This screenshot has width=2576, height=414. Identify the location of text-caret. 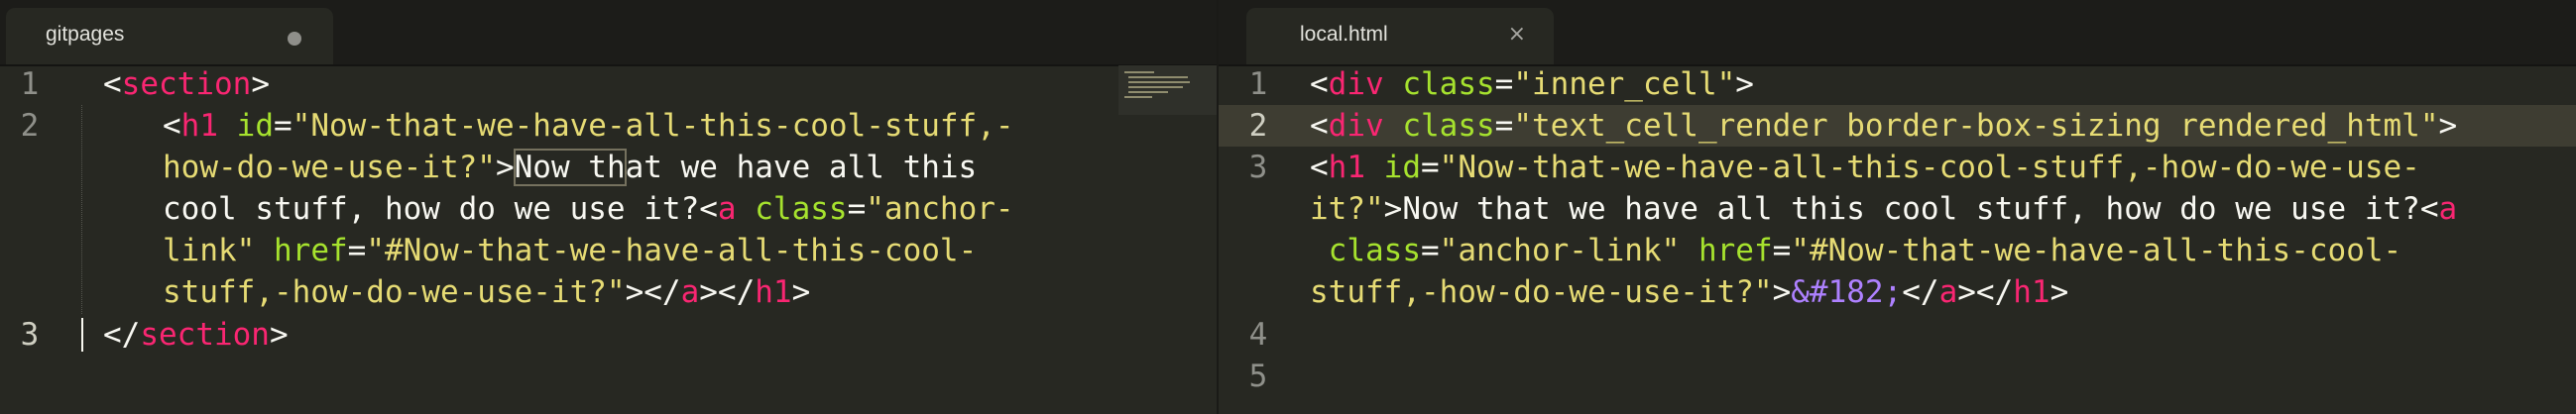
(82, 335).